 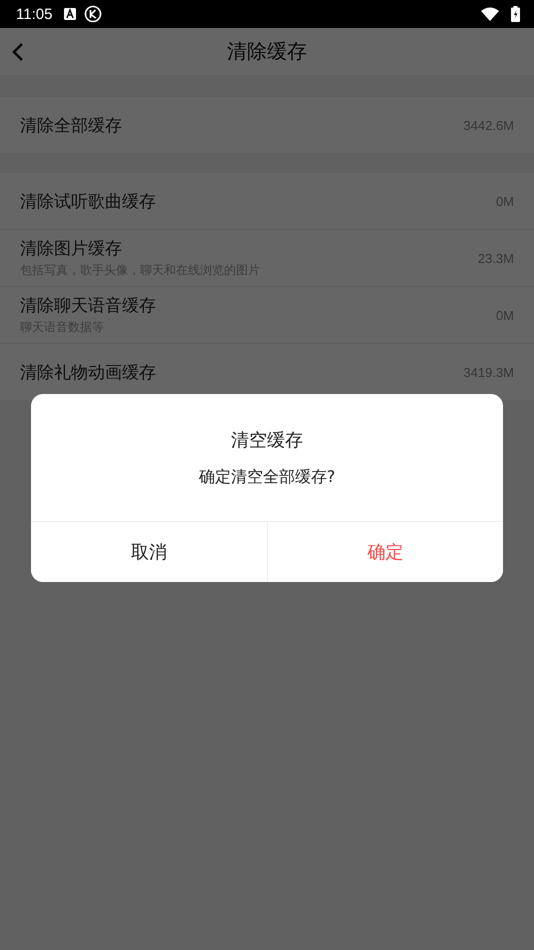 I want to click on row-label: 清除聊天语音缓存, so click(x=88, y=306).